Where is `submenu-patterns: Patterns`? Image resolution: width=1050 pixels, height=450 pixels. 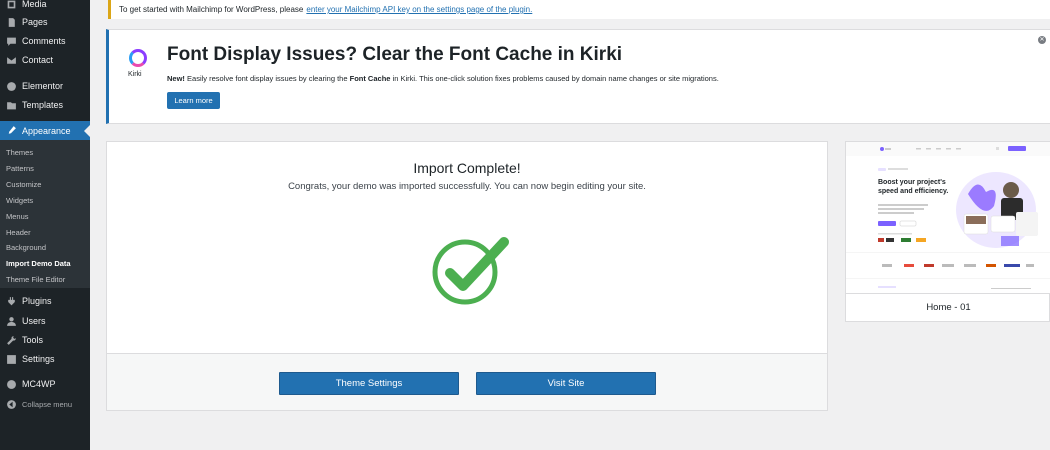
submenu-patterns: Patterns is located at coordinates (20, 168).